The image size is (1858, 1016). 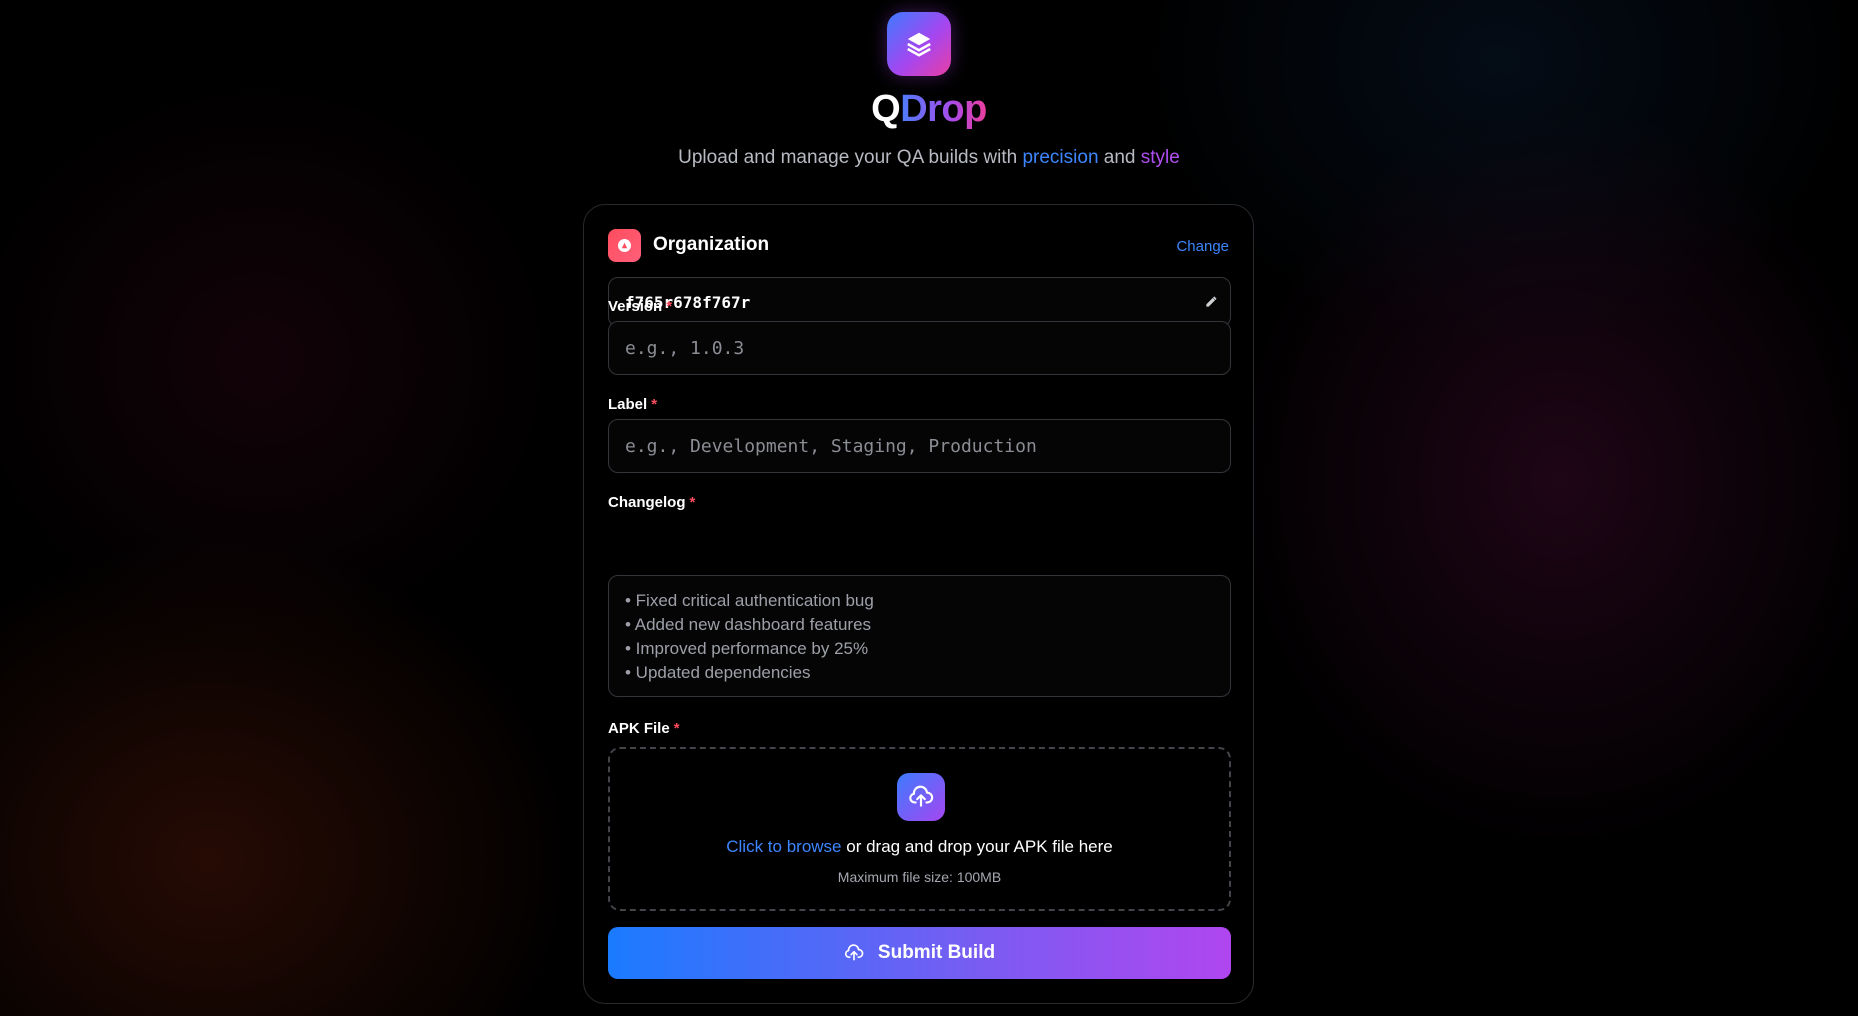 What do you see at coordinates (711, 244) in the screenshot?
I see `organization-label: Organization` at bounding box center [711, 244].